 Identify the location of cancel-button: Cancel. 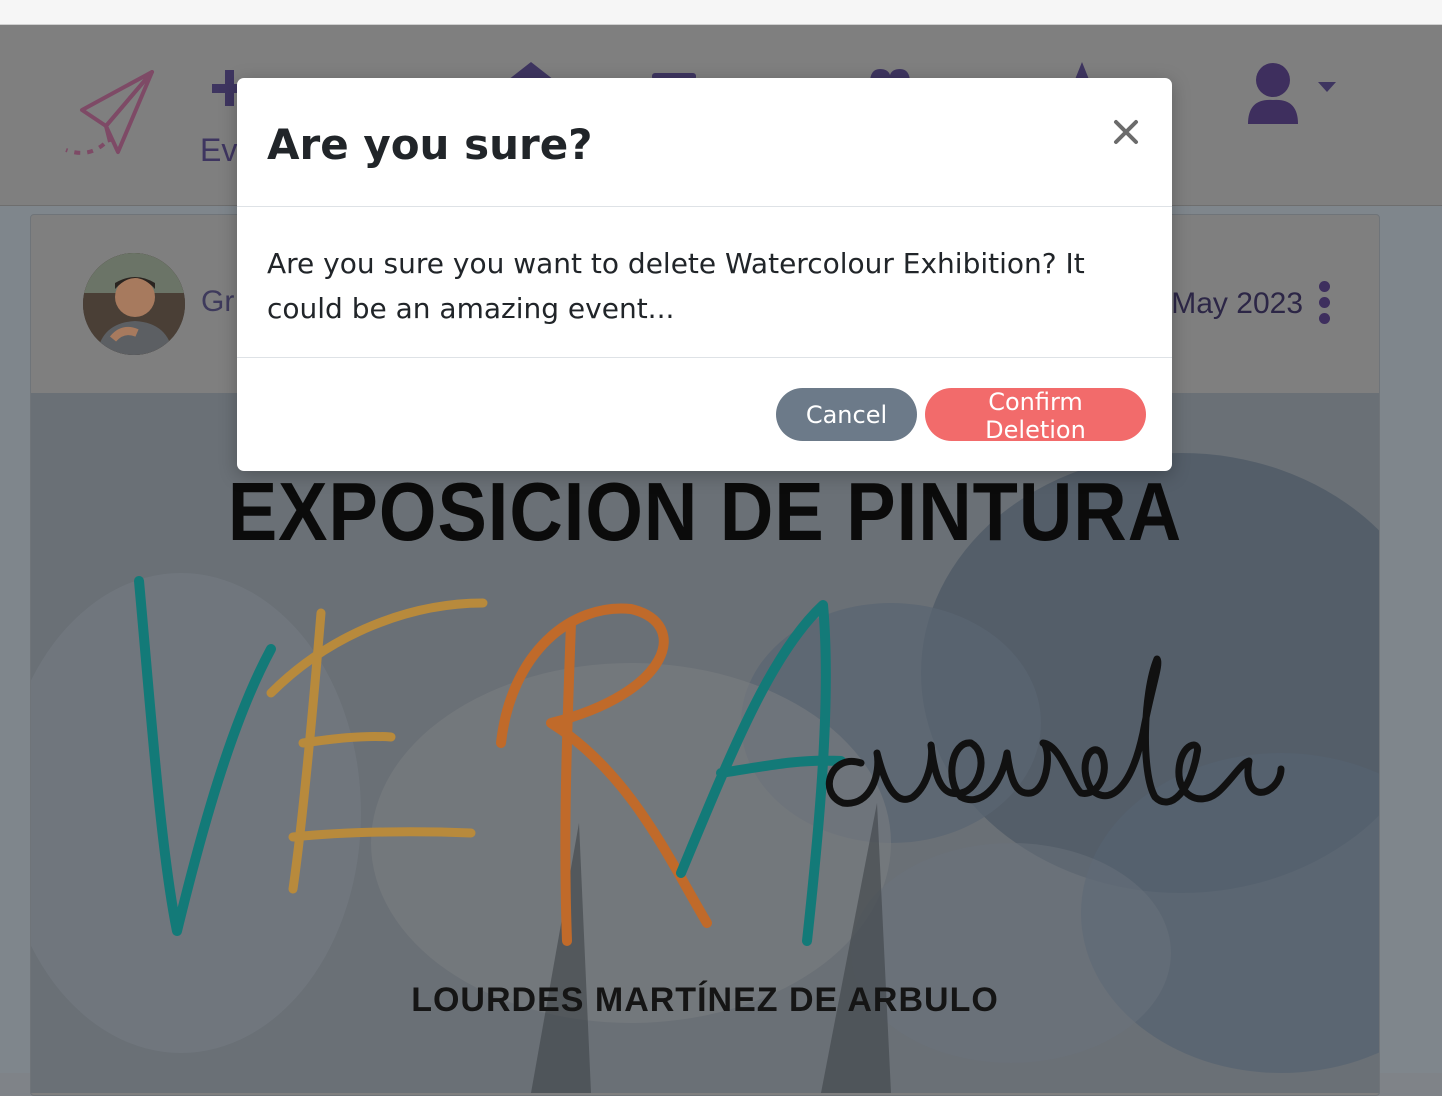
(846, 414).